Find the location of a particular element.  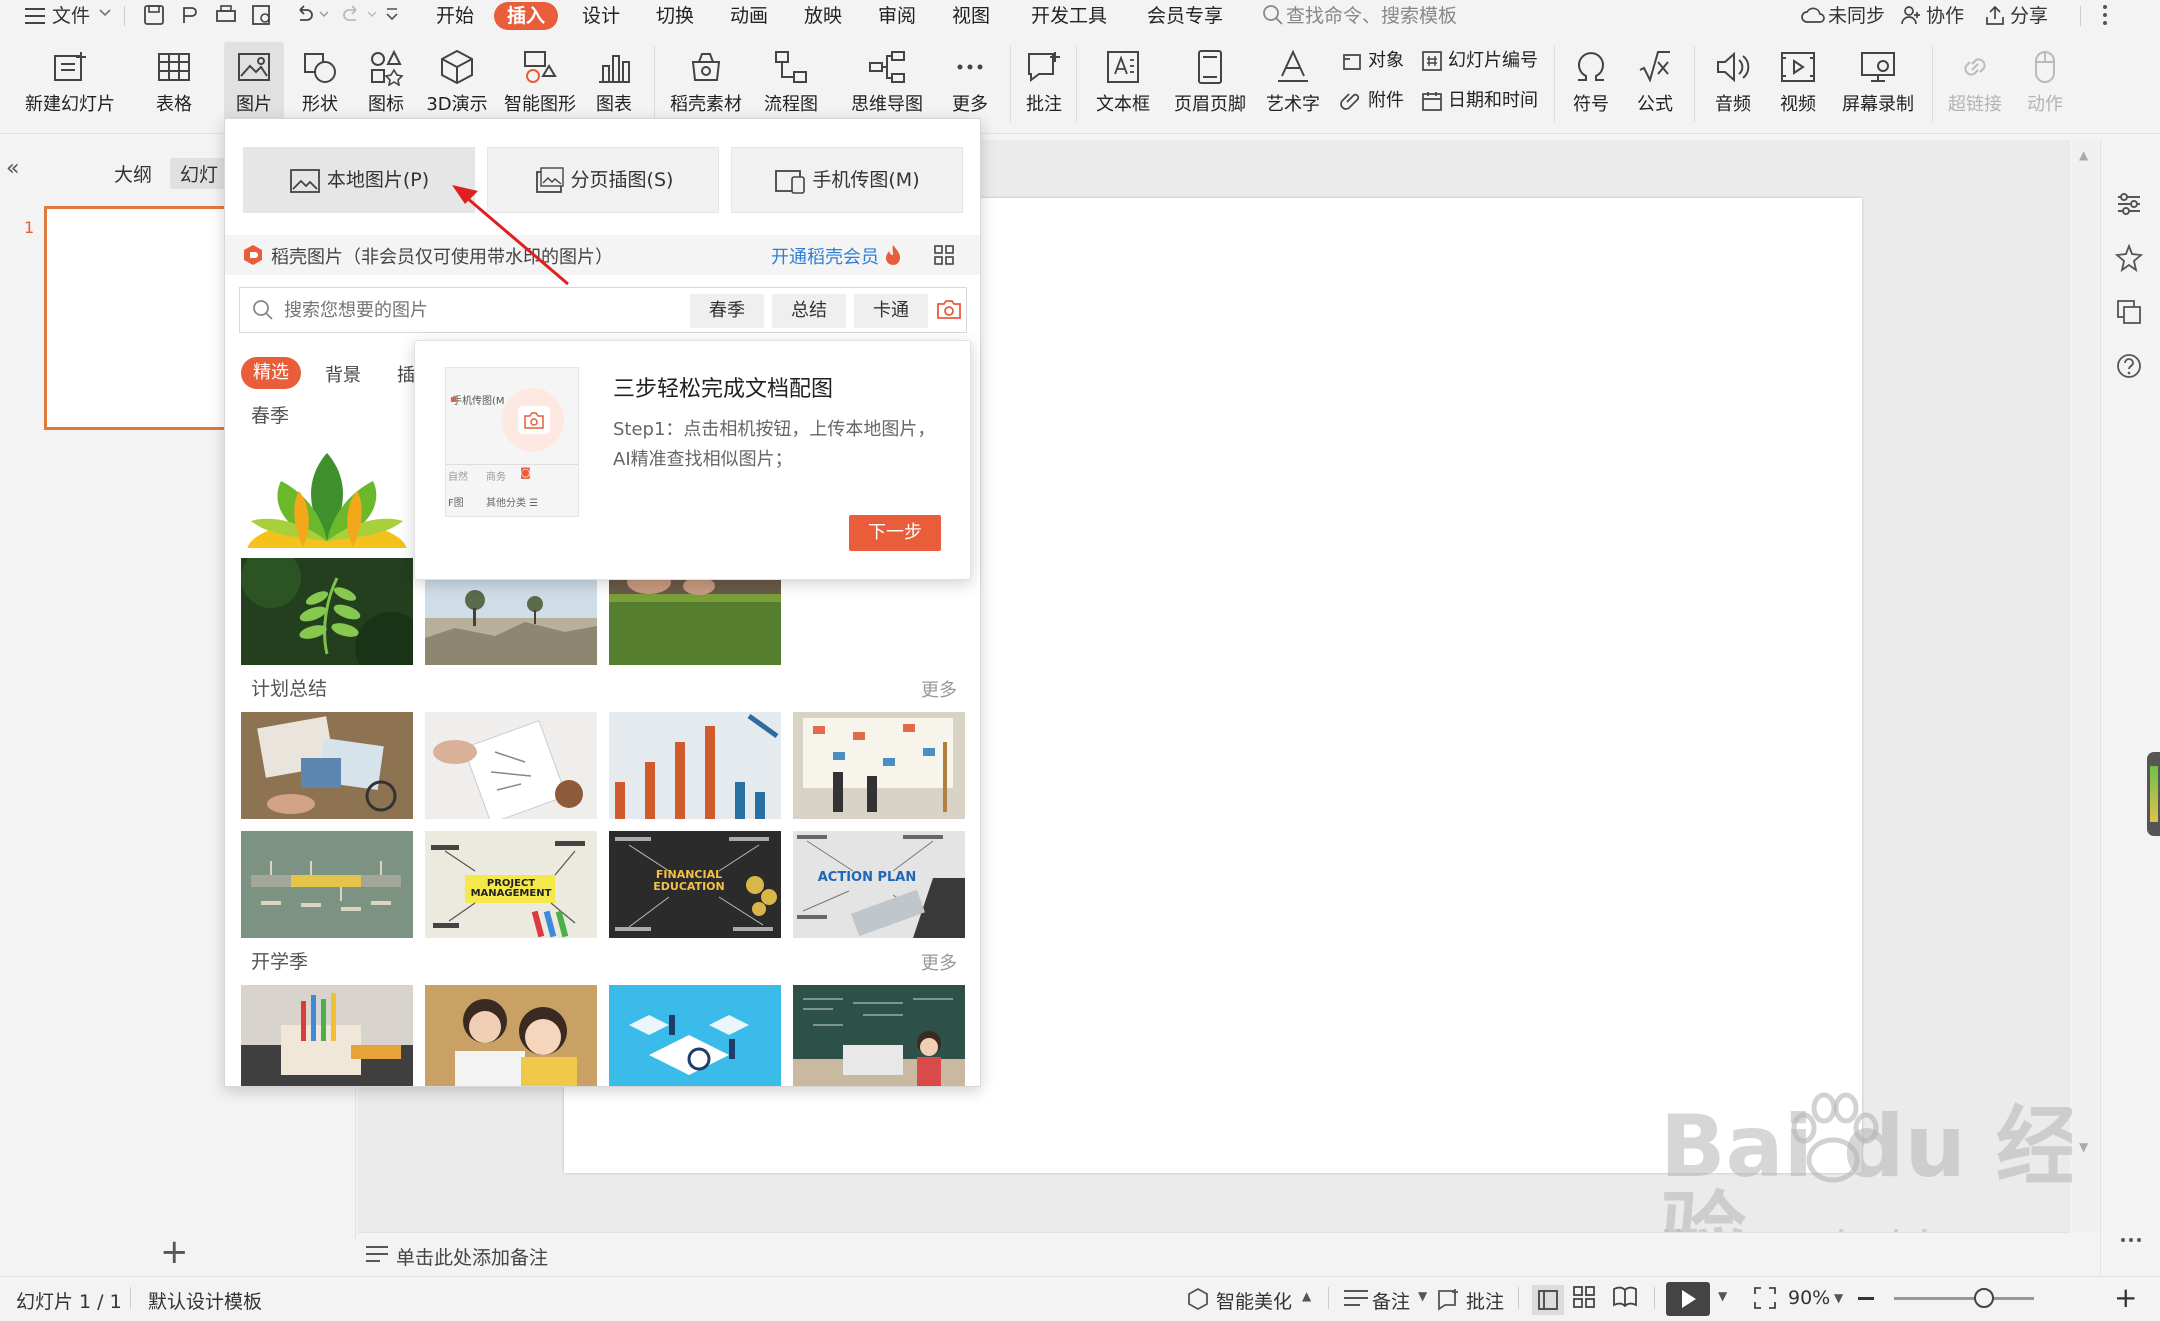

tab-view: 视图 is located at coordinates (971, 16).